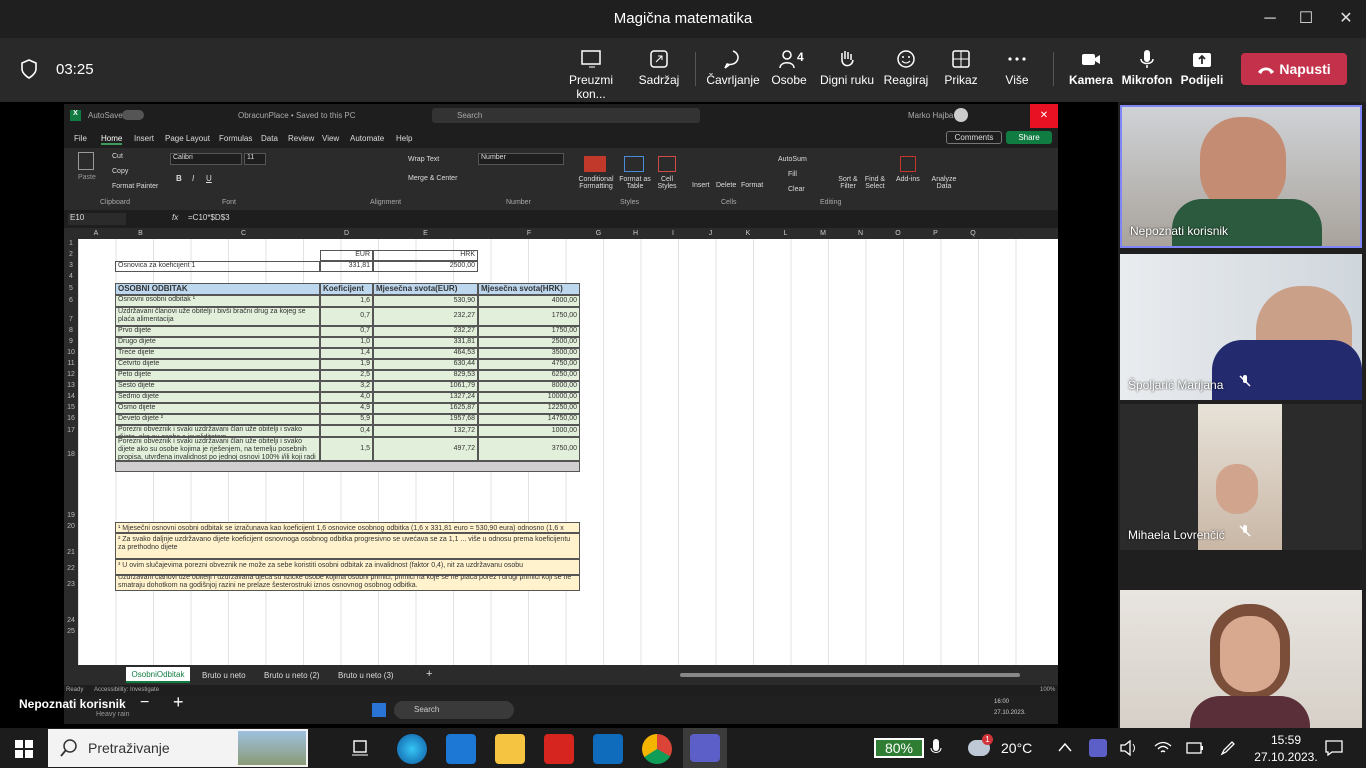  Describe the element at coordinates (187, 138) in the screenshot. I see `menu-page-layout: Page Layout` at that location.